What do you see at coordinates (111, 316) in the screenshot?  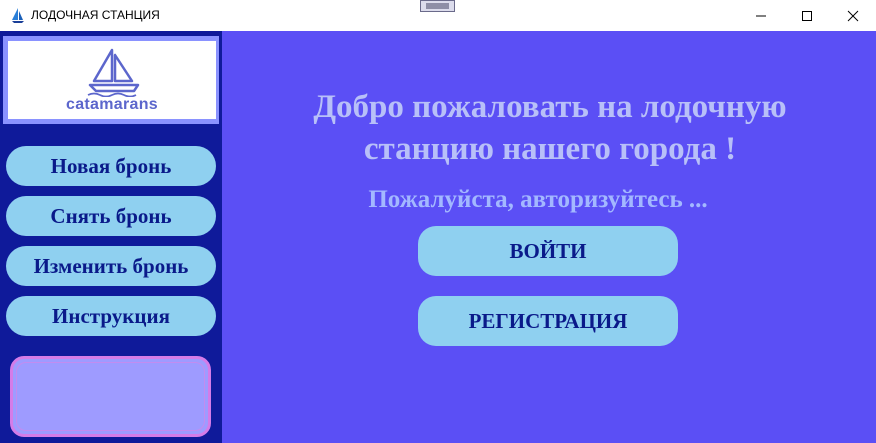 I see `instructions-button: Инструкция` at bounding box center [111, 316].